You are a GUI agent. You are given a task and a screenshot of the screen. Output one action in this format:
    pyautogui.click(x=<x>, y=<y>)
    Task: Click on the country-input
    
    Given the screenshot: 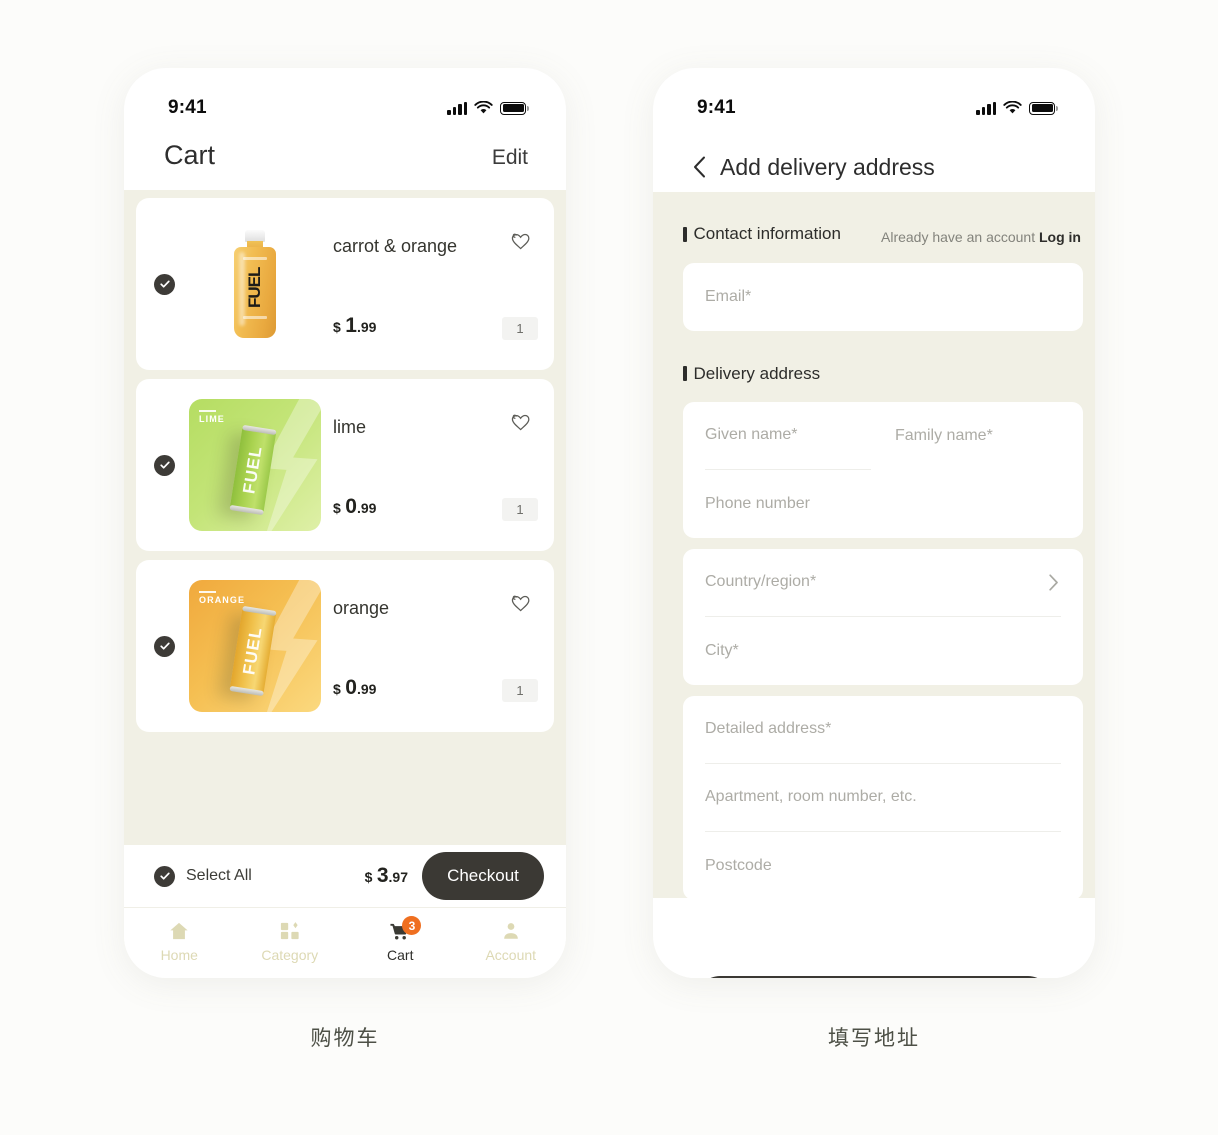 What is the action you would take?
    pyautogui.click(x=883, y=582)
    